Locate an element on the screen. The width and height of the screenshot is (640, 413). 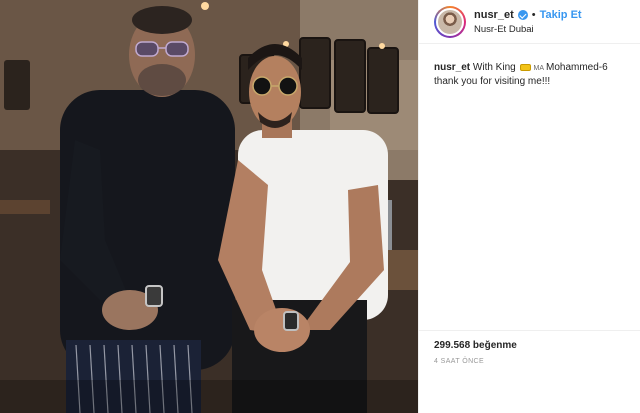
header-username: nusr_et is located at coordinates (494, 15).